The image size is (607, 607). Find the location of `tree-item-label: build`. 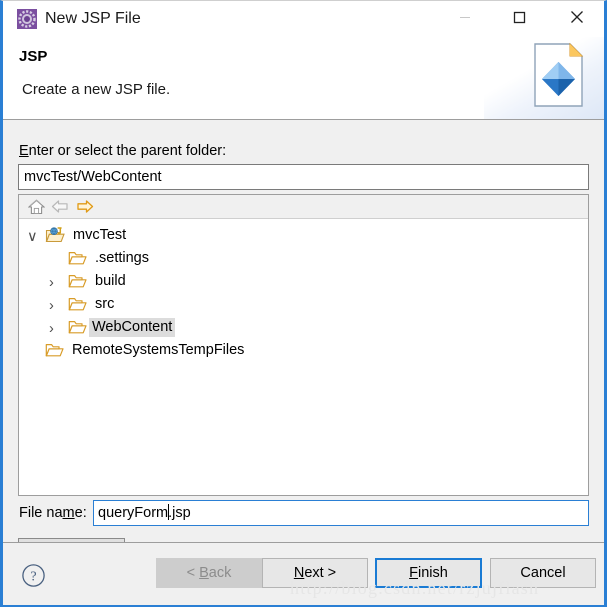

tree-item-label: build is located at coordinates (110, 281).